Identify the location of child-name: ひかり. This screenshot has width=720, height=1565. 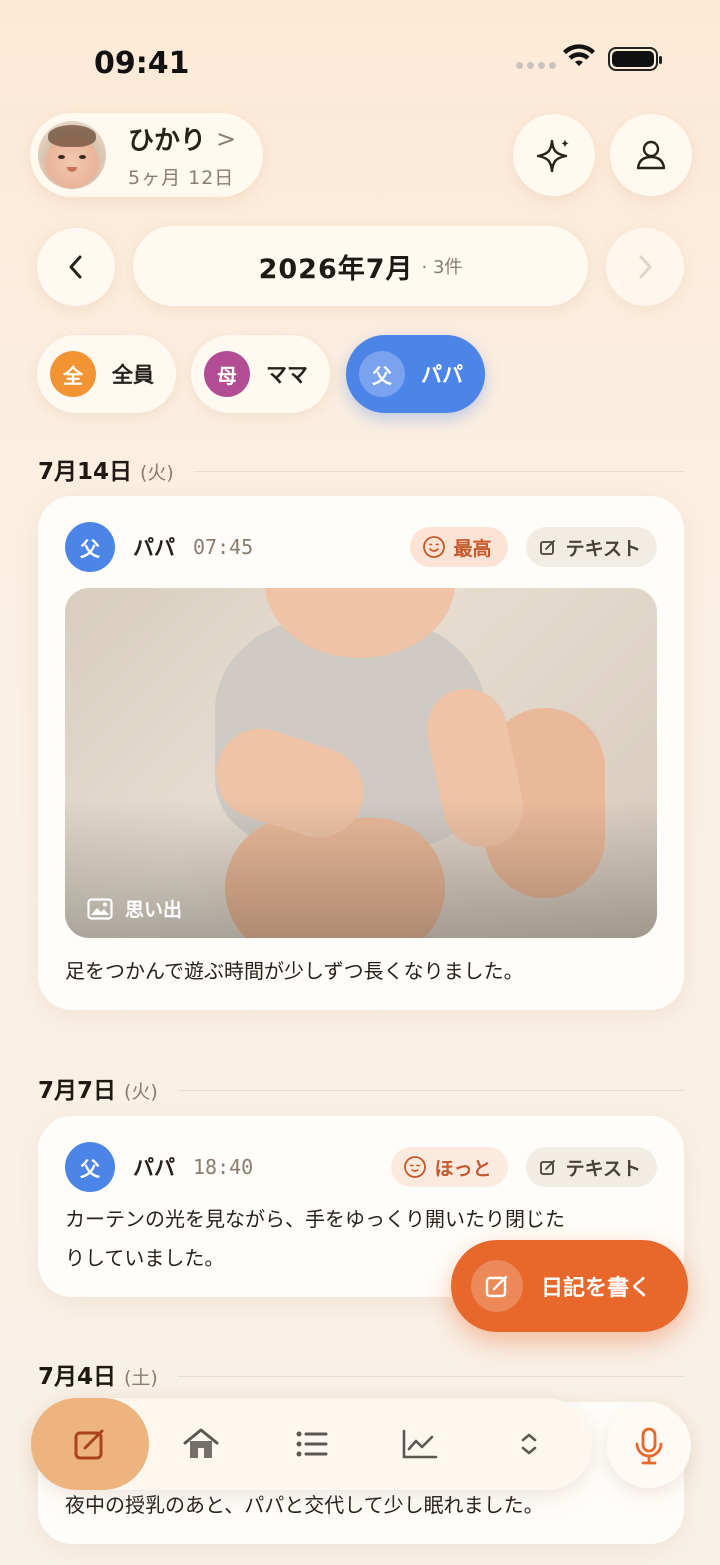
(167, 141).